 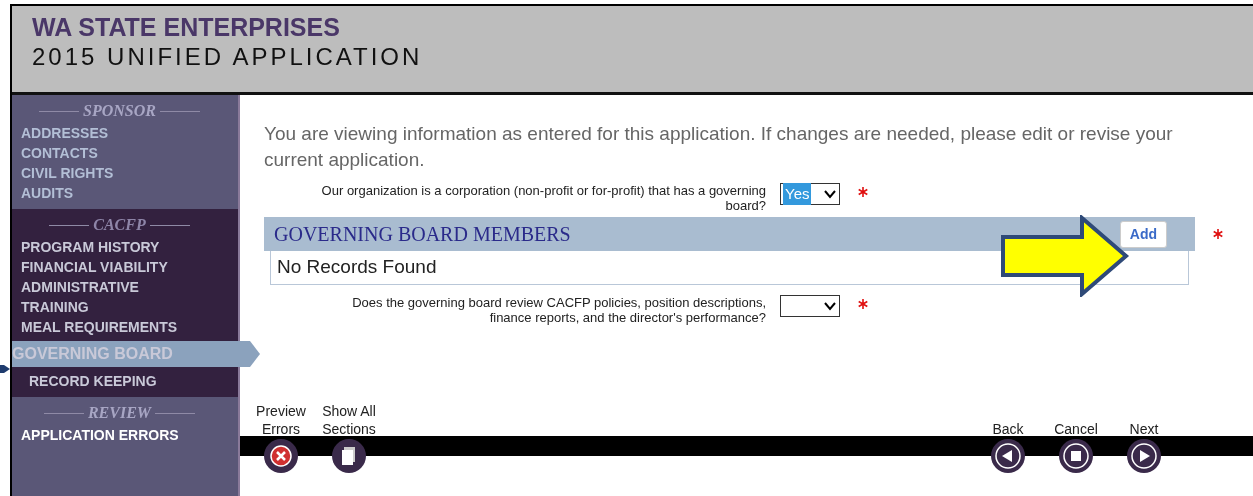 I want to click on nav-link: ADMINISTRATIVE, so click(x=129, y=287).